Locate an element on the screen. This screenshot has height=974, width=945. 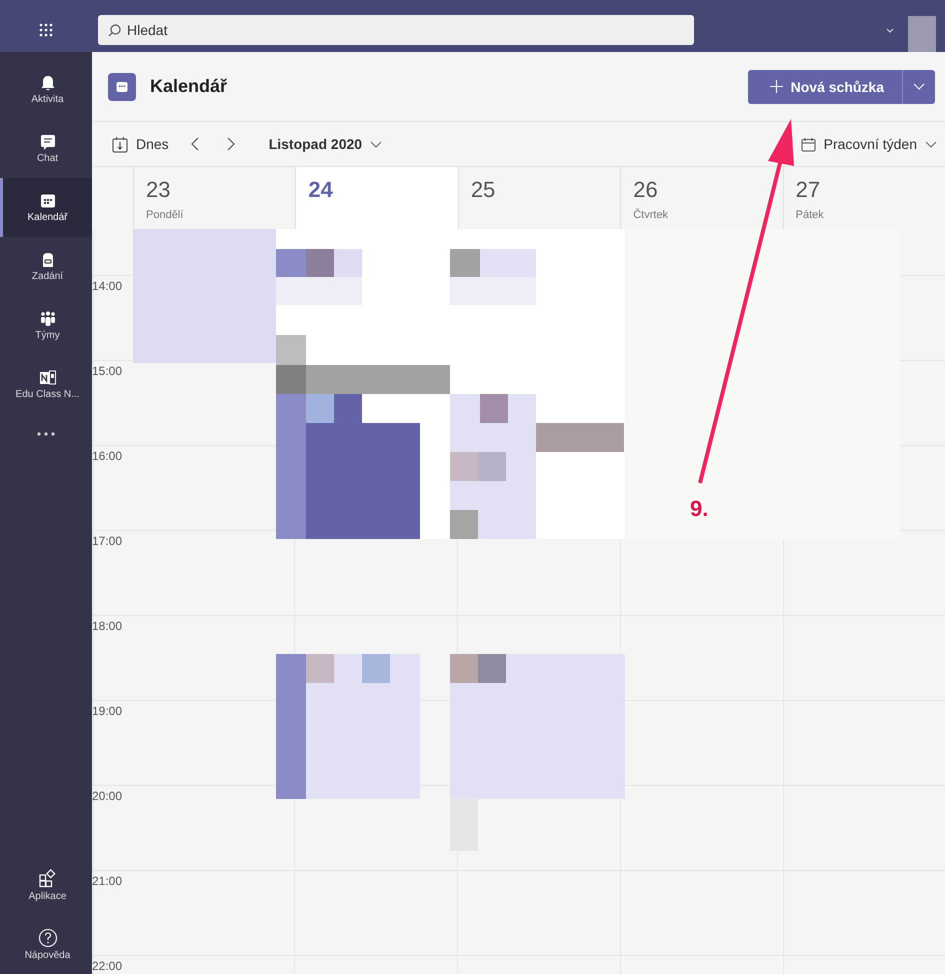
today-button: Dnes is located at coordinates (140, 144).